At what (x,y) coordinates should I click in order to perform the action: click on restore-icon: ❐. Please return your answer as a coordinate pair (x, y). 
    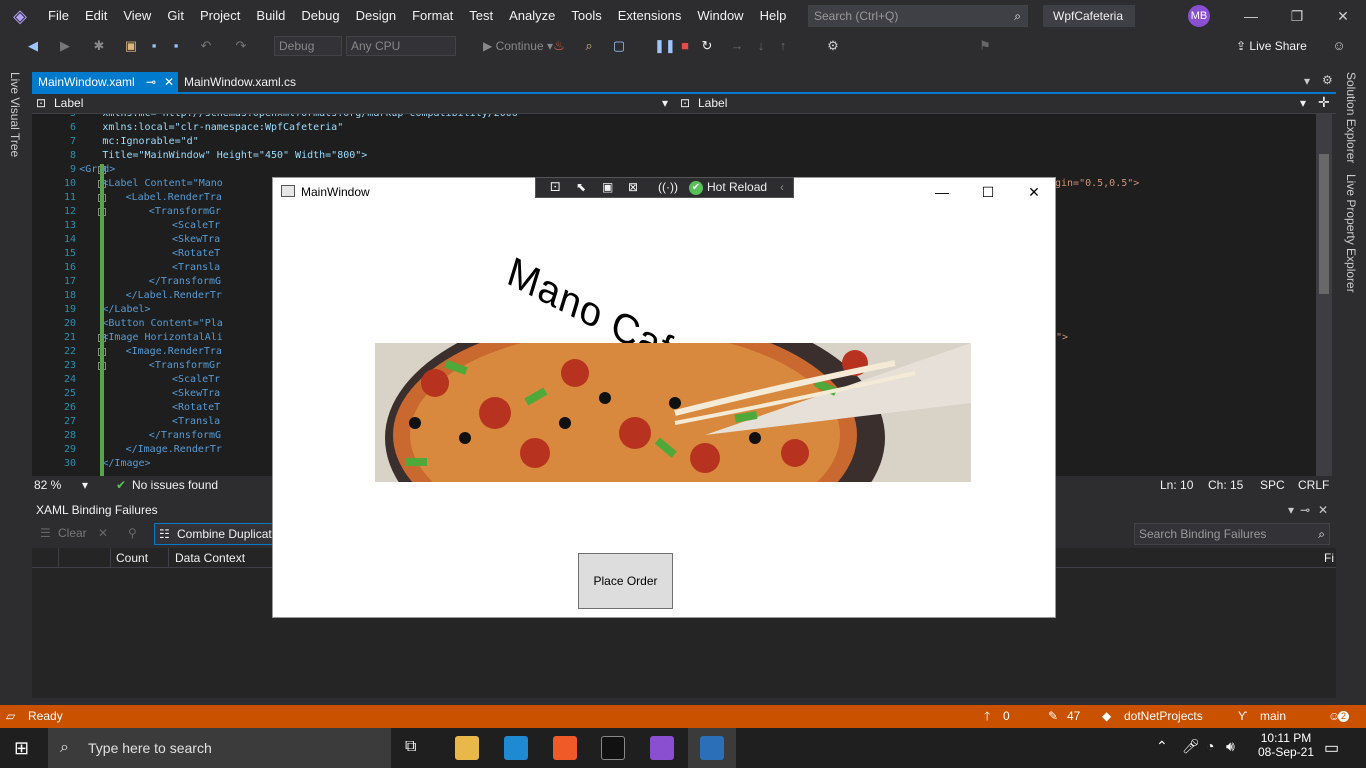
    Looking at the image, I should click on (1297, 16).